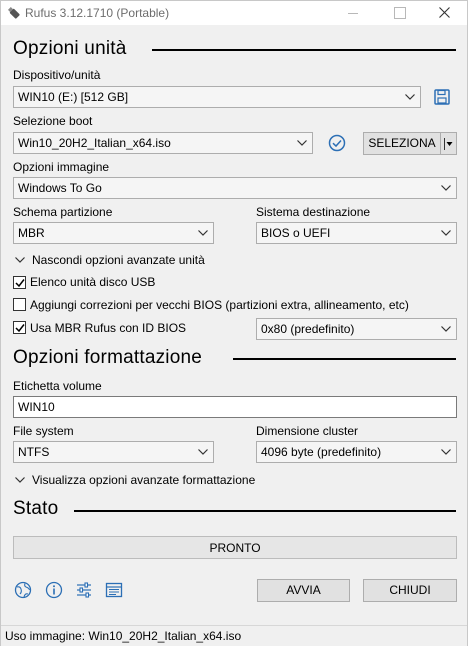  Describe the element at coordinates (70, 48) in the screenshot. I see `drive-options-heading: Opzioni unità` at that location.